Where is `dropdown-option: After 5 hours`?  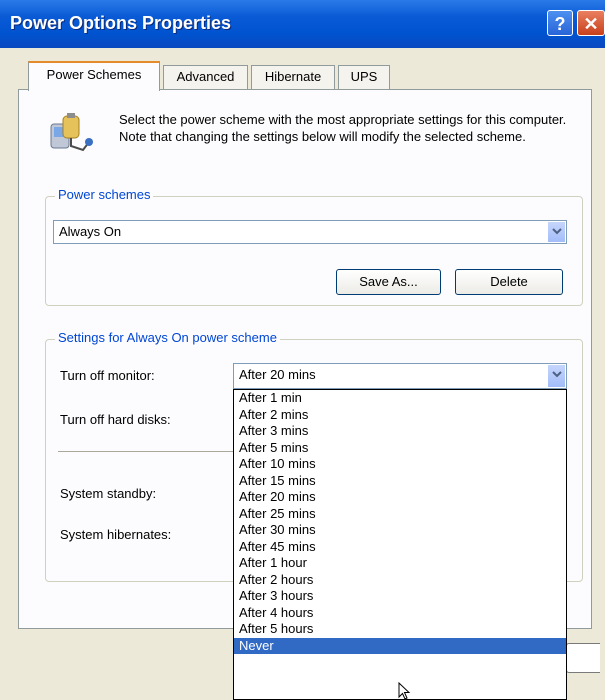 dropdown-option: After 5 hours is located at coordinates (400, 629).